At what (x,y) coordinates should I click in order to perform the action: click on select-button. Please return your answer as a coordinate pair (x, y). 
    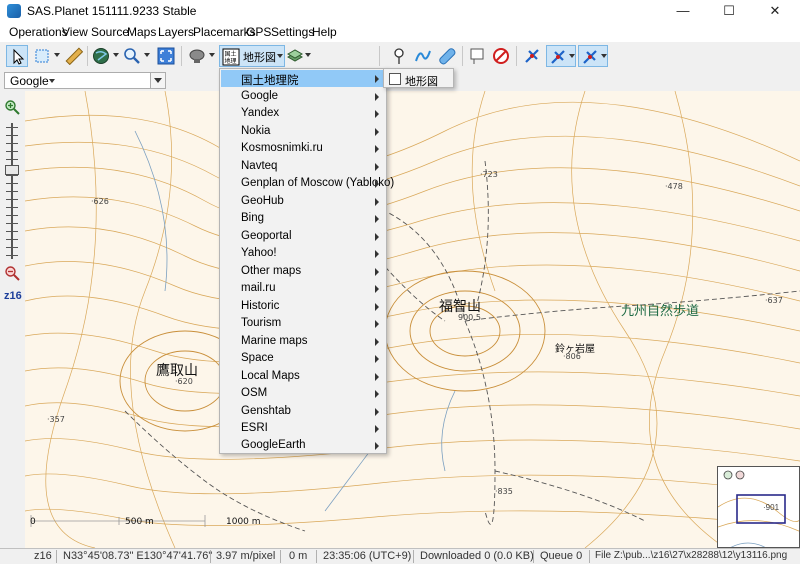
    Looking at the image, I should click on (46, 56).